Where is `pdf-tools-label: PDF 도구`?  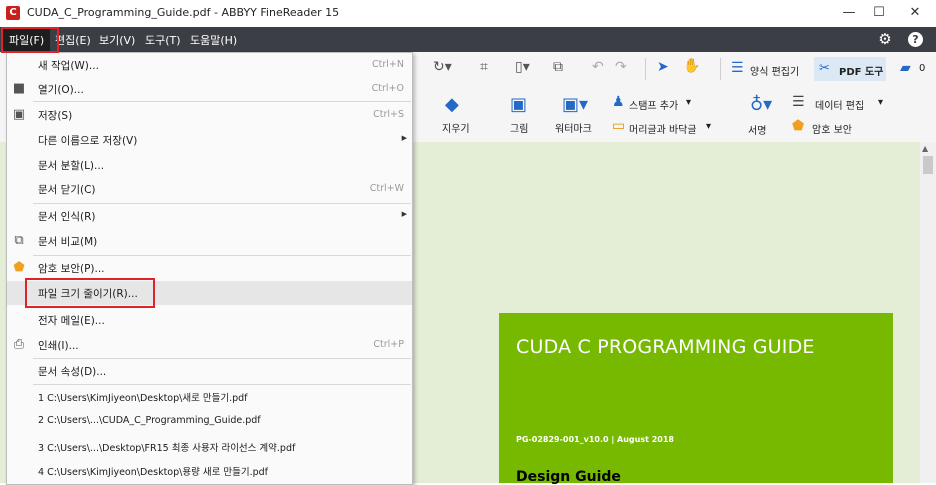 pdf-tools-label: PDF 도구 is located at coordinates (861, 72).